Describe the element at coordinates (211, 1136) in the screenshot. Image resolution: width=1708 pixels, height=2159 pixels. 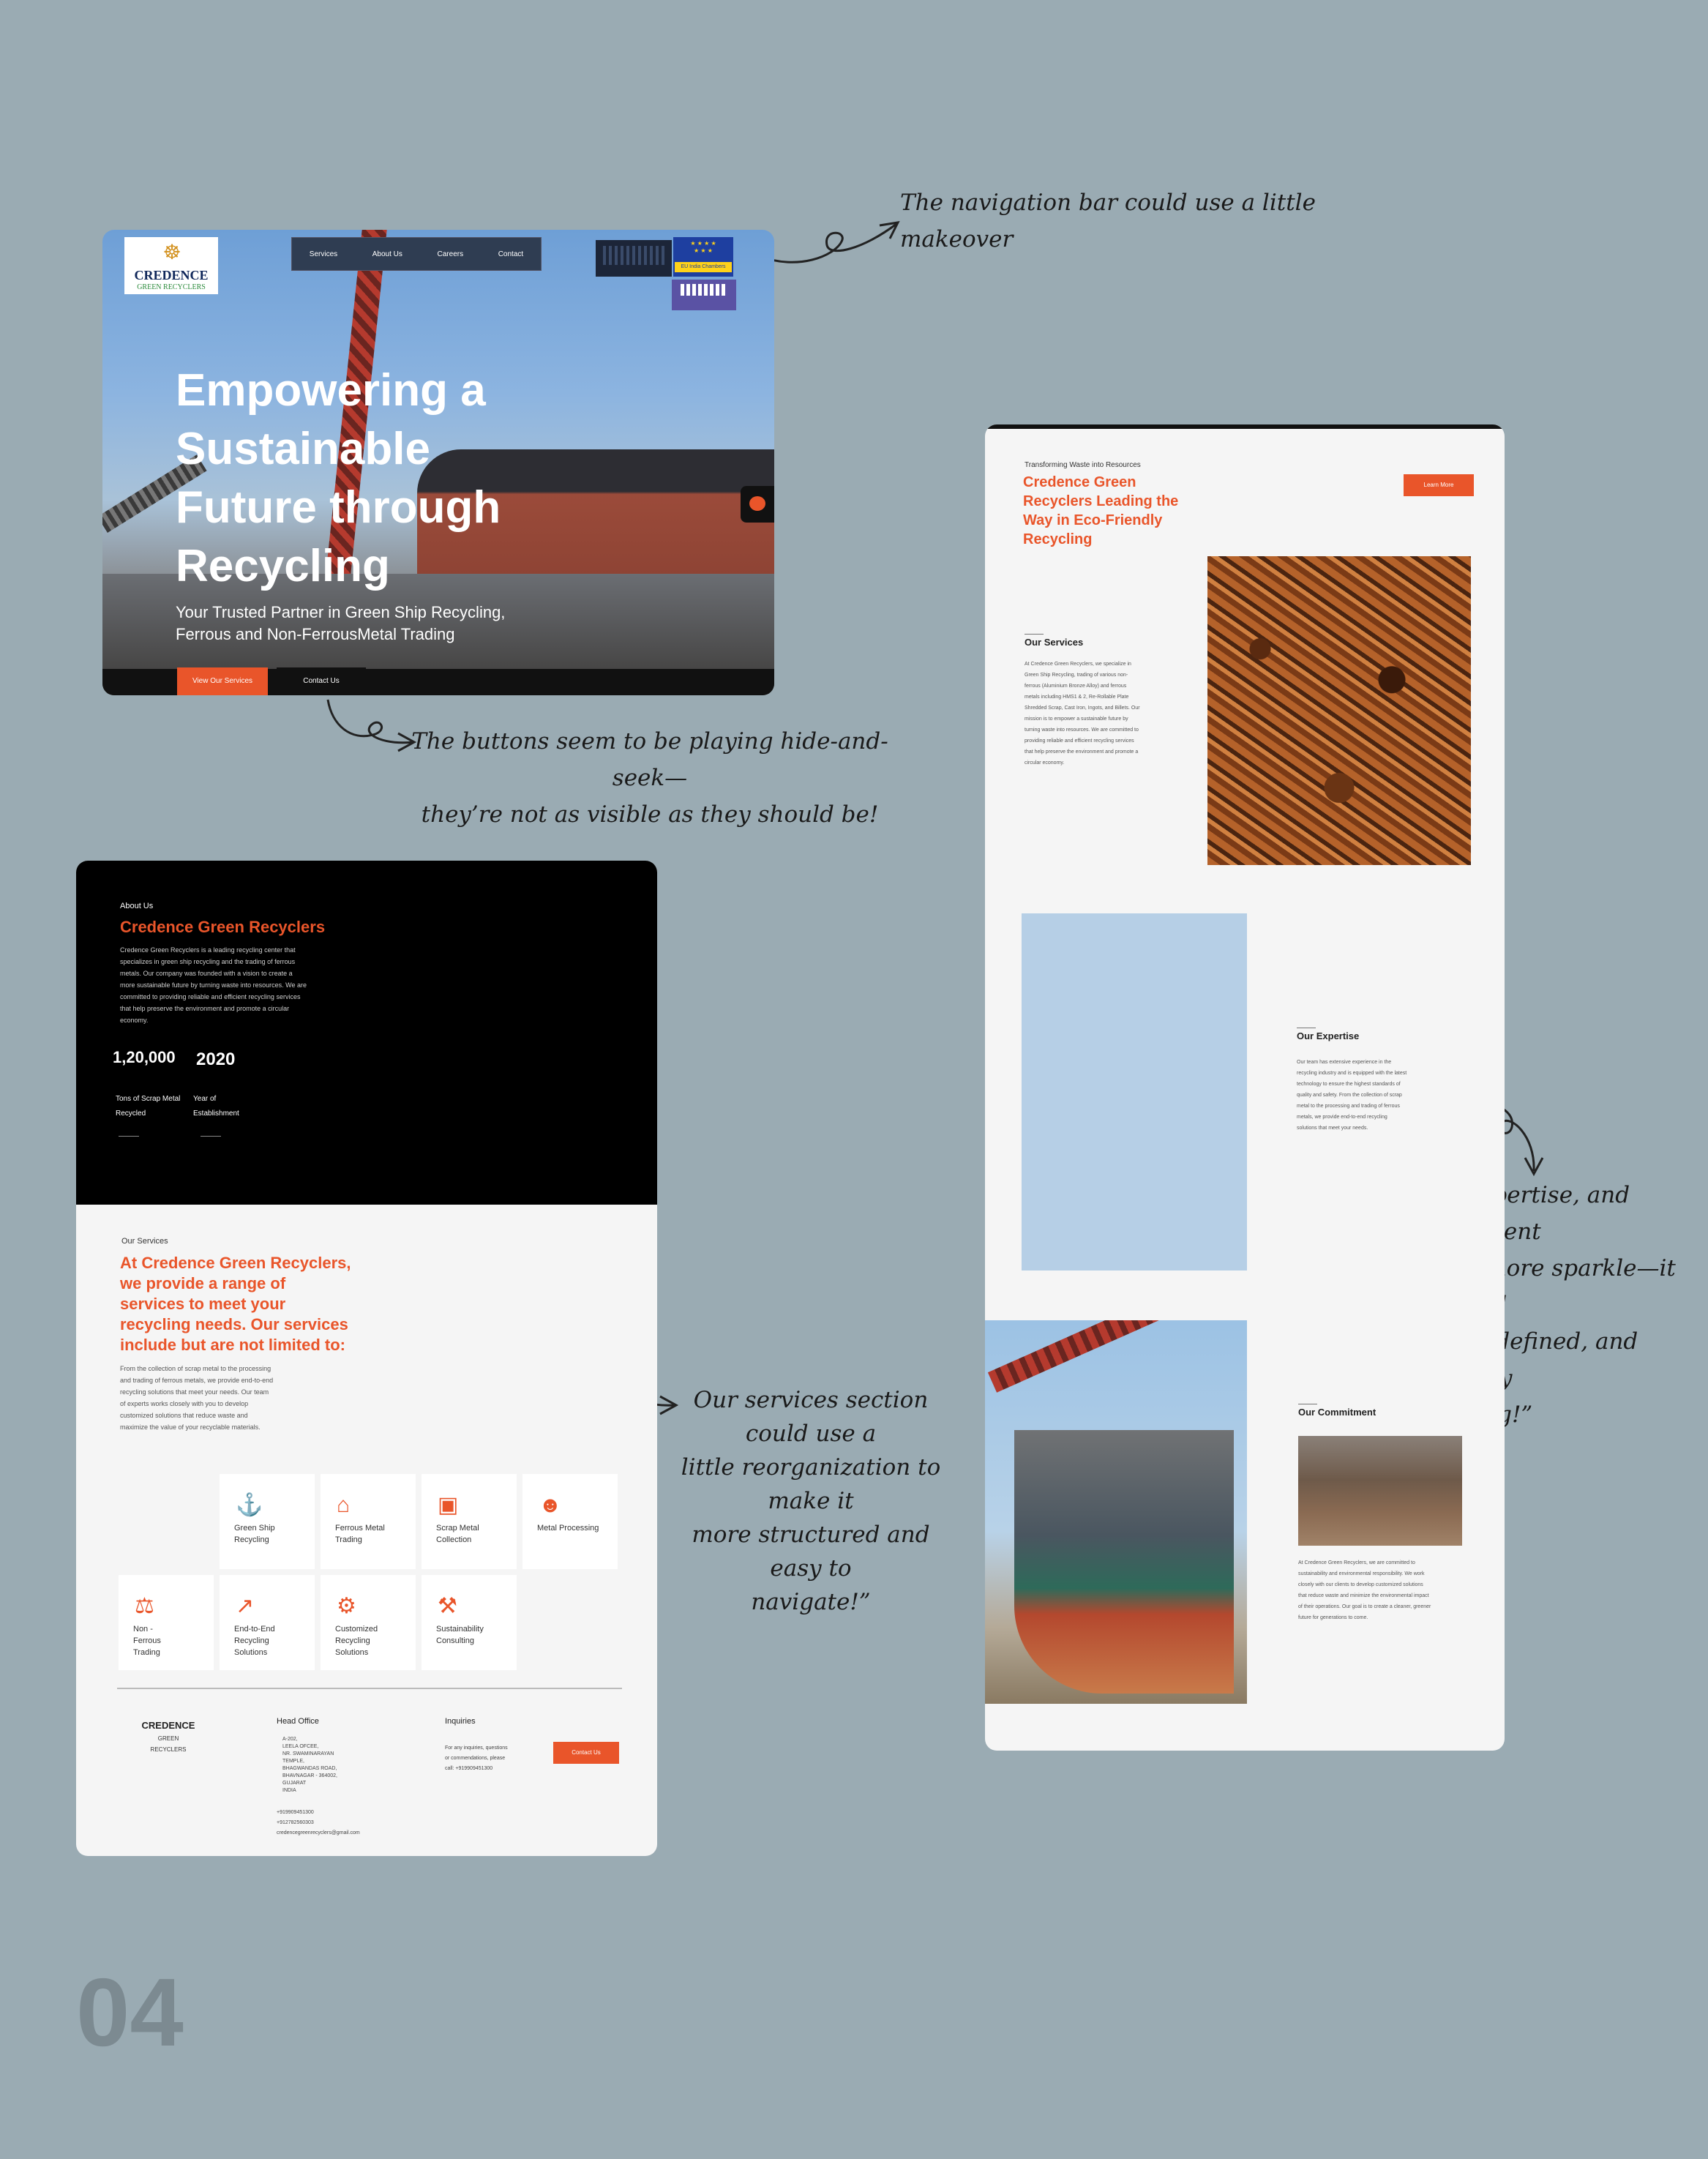
I see `stat-divider` at that location.